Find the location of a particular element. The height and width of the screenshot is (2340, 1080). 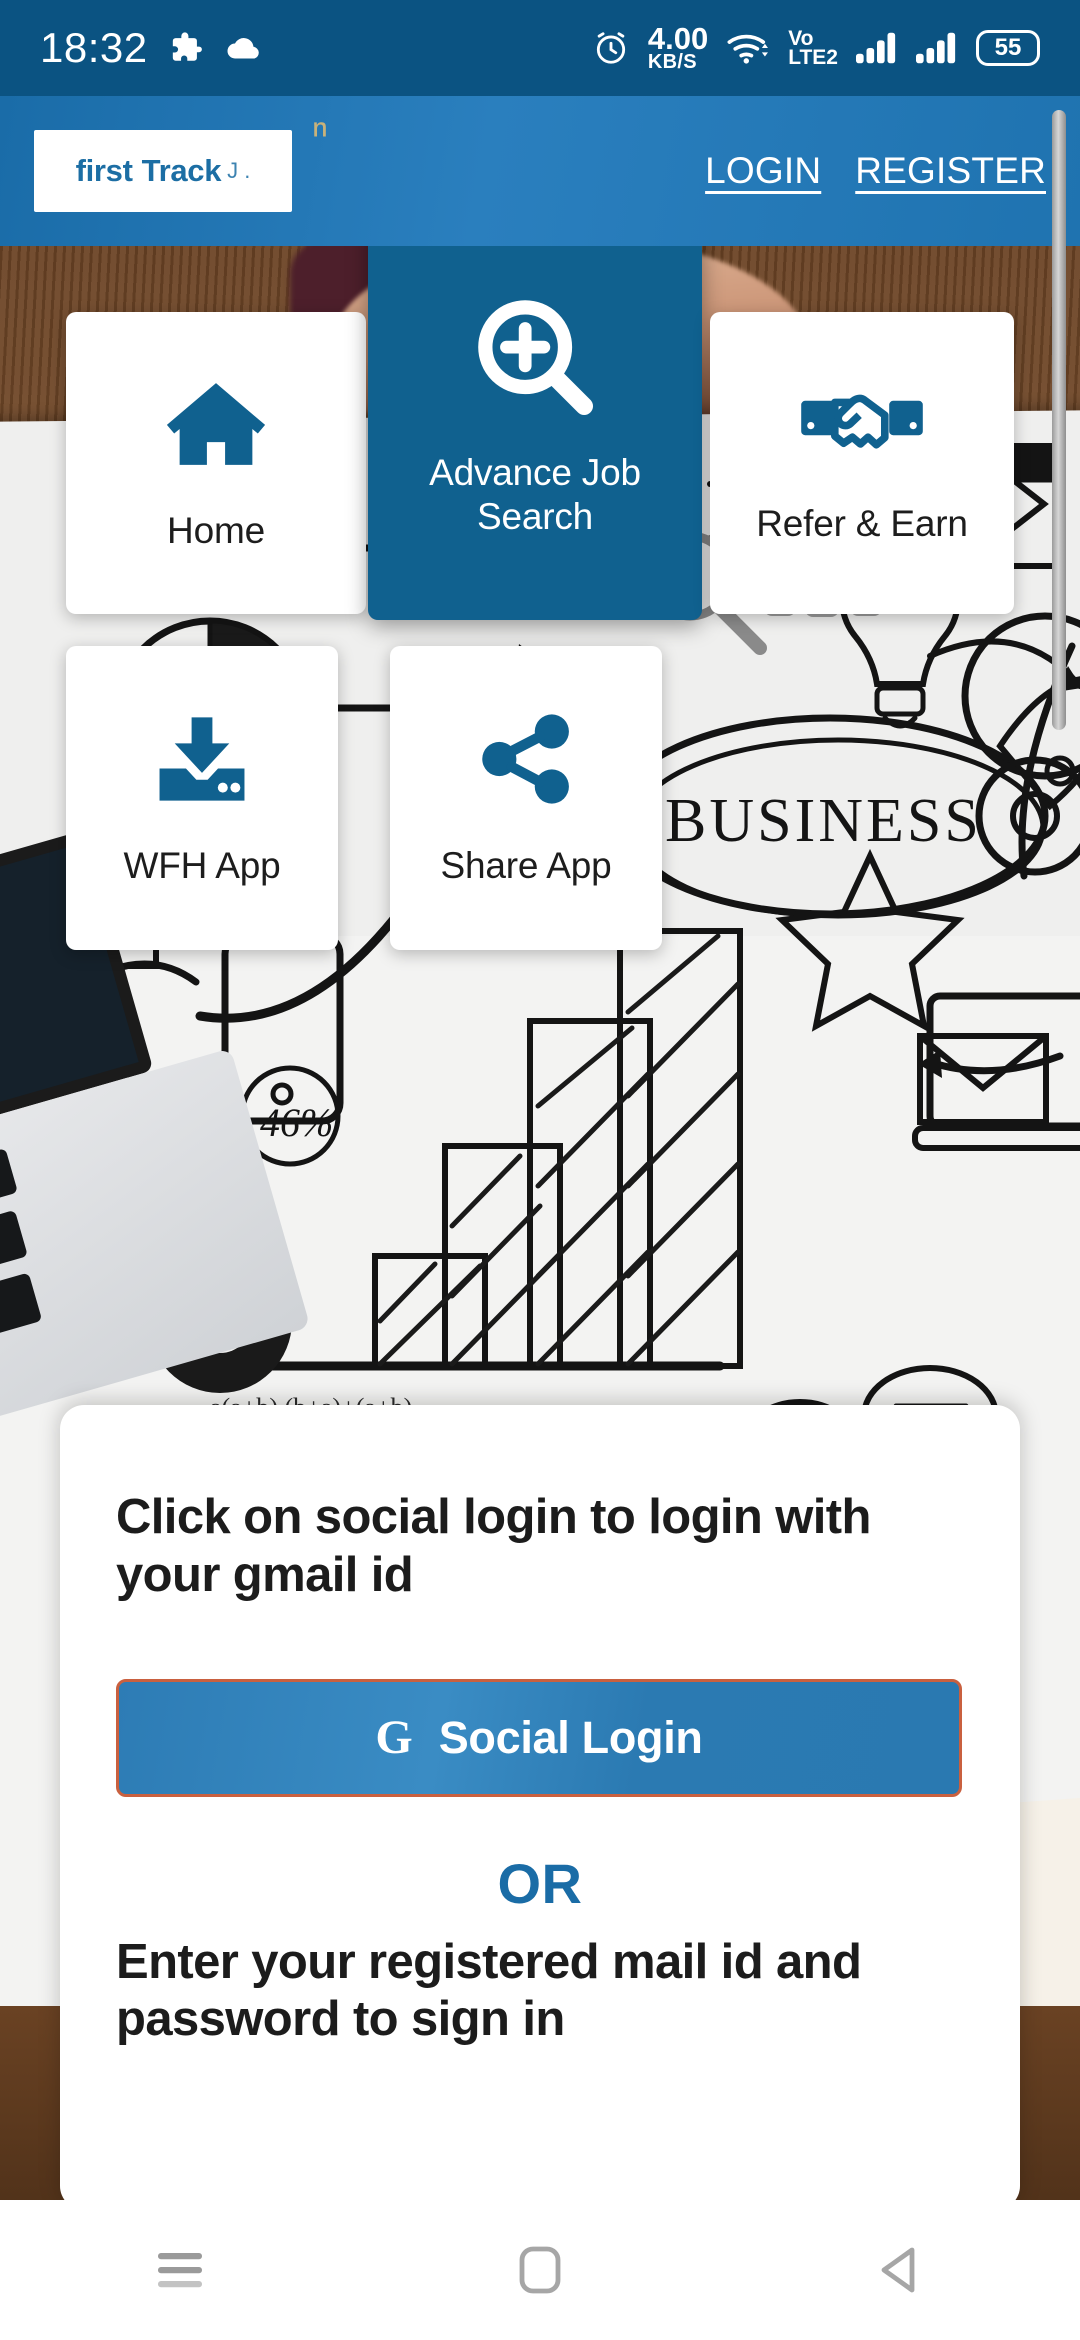

network-speed-value: 4.00 is located at coordinates (678, 38).